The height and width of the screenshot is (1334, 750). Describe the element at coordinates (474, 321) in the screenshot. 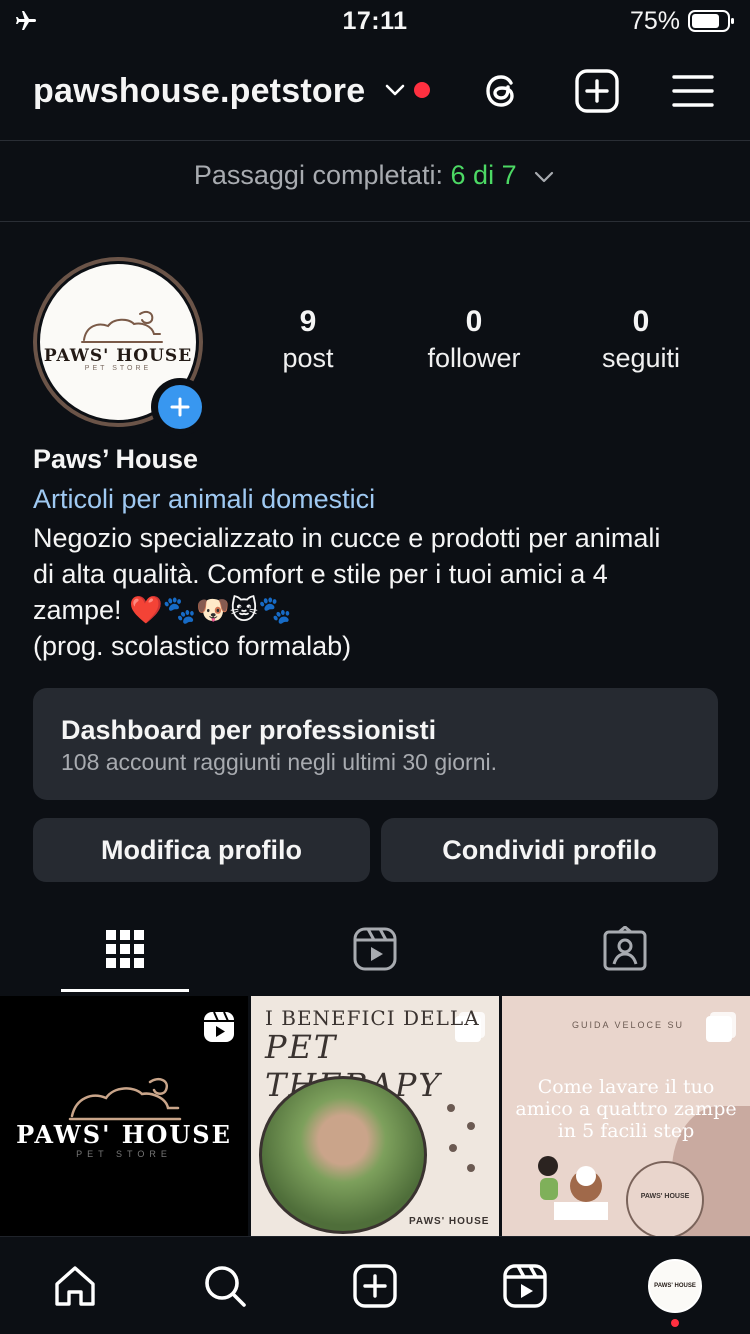

I see `followers-count-value: 0` at that location.